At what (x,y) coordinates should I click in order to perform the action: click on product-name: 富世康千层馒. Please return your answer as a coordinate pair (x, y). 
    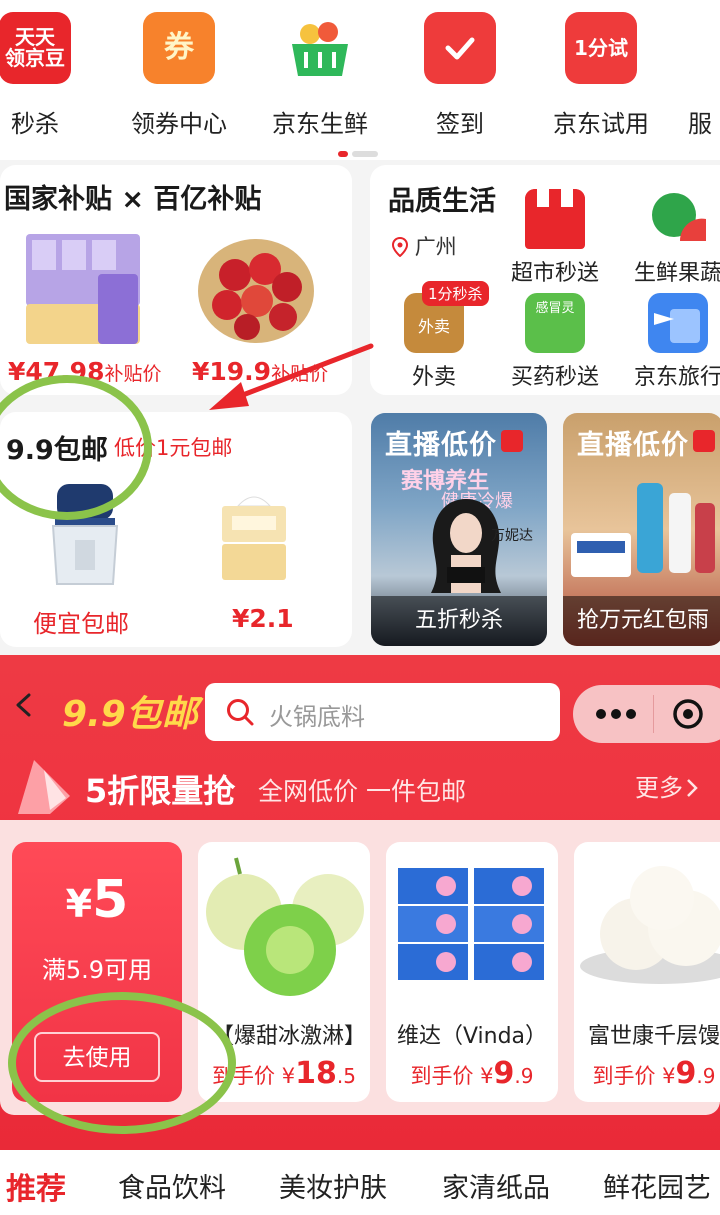
    Looking at the image, I should click on (653, 1036).